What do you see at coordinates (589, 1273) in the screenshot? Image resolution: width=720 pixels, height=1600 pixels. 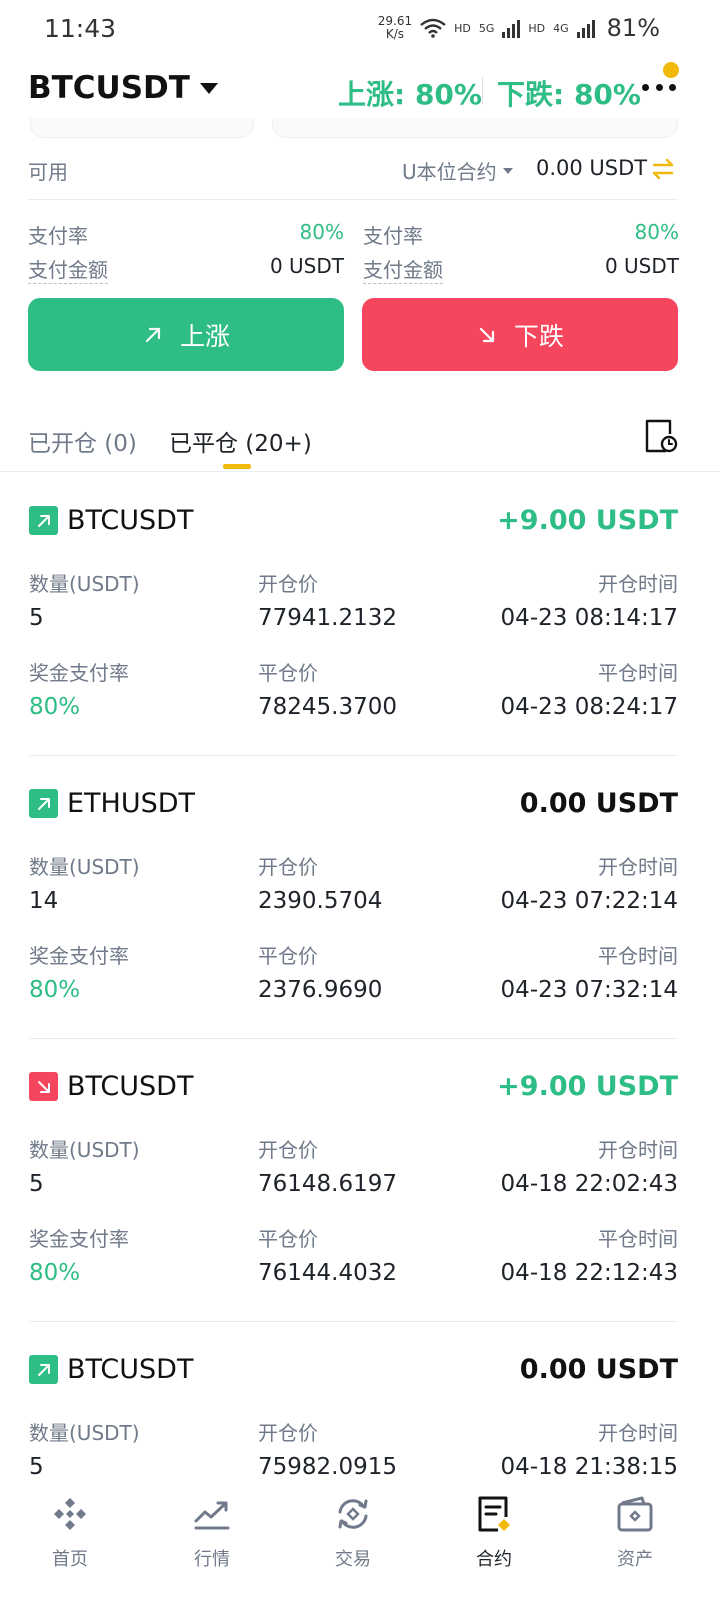 I see `close-time-value: 04-18 22:12:43` at bounding box center [589, 1273].